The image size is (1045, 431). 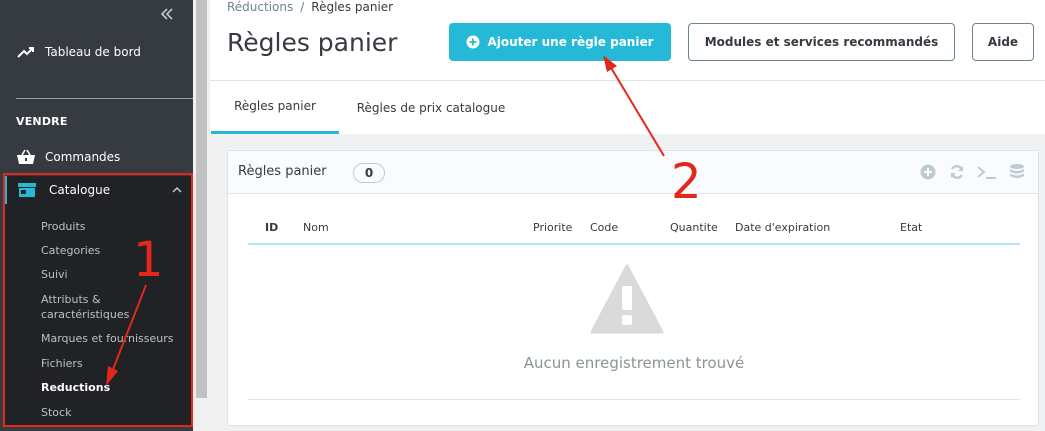 I want to click on submenu-item-products: Produits, so click(x=63, y=227).